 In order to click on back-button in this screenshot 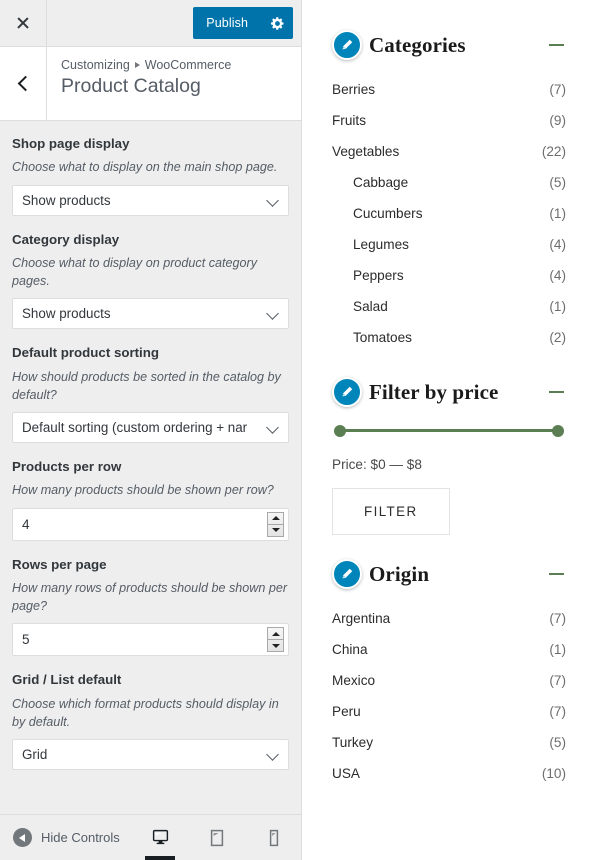, I will do `click(23, 83)`.